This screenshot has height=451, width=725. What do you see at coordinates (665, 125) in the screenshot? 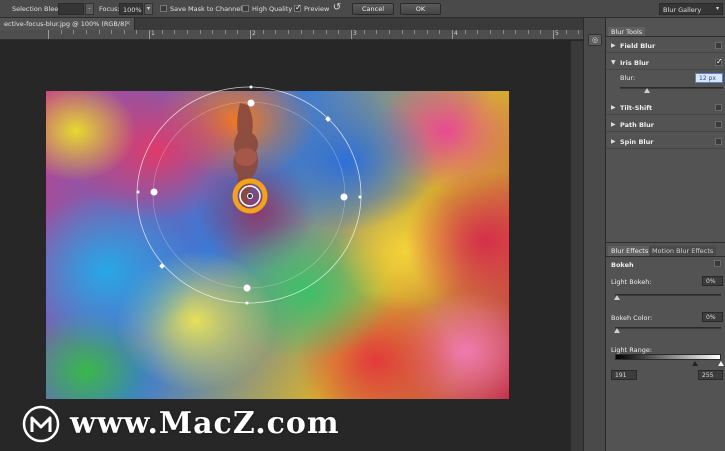
I see `blur-tool-path-blur: ▶ Path Blur` at bounding box center [665, 125].